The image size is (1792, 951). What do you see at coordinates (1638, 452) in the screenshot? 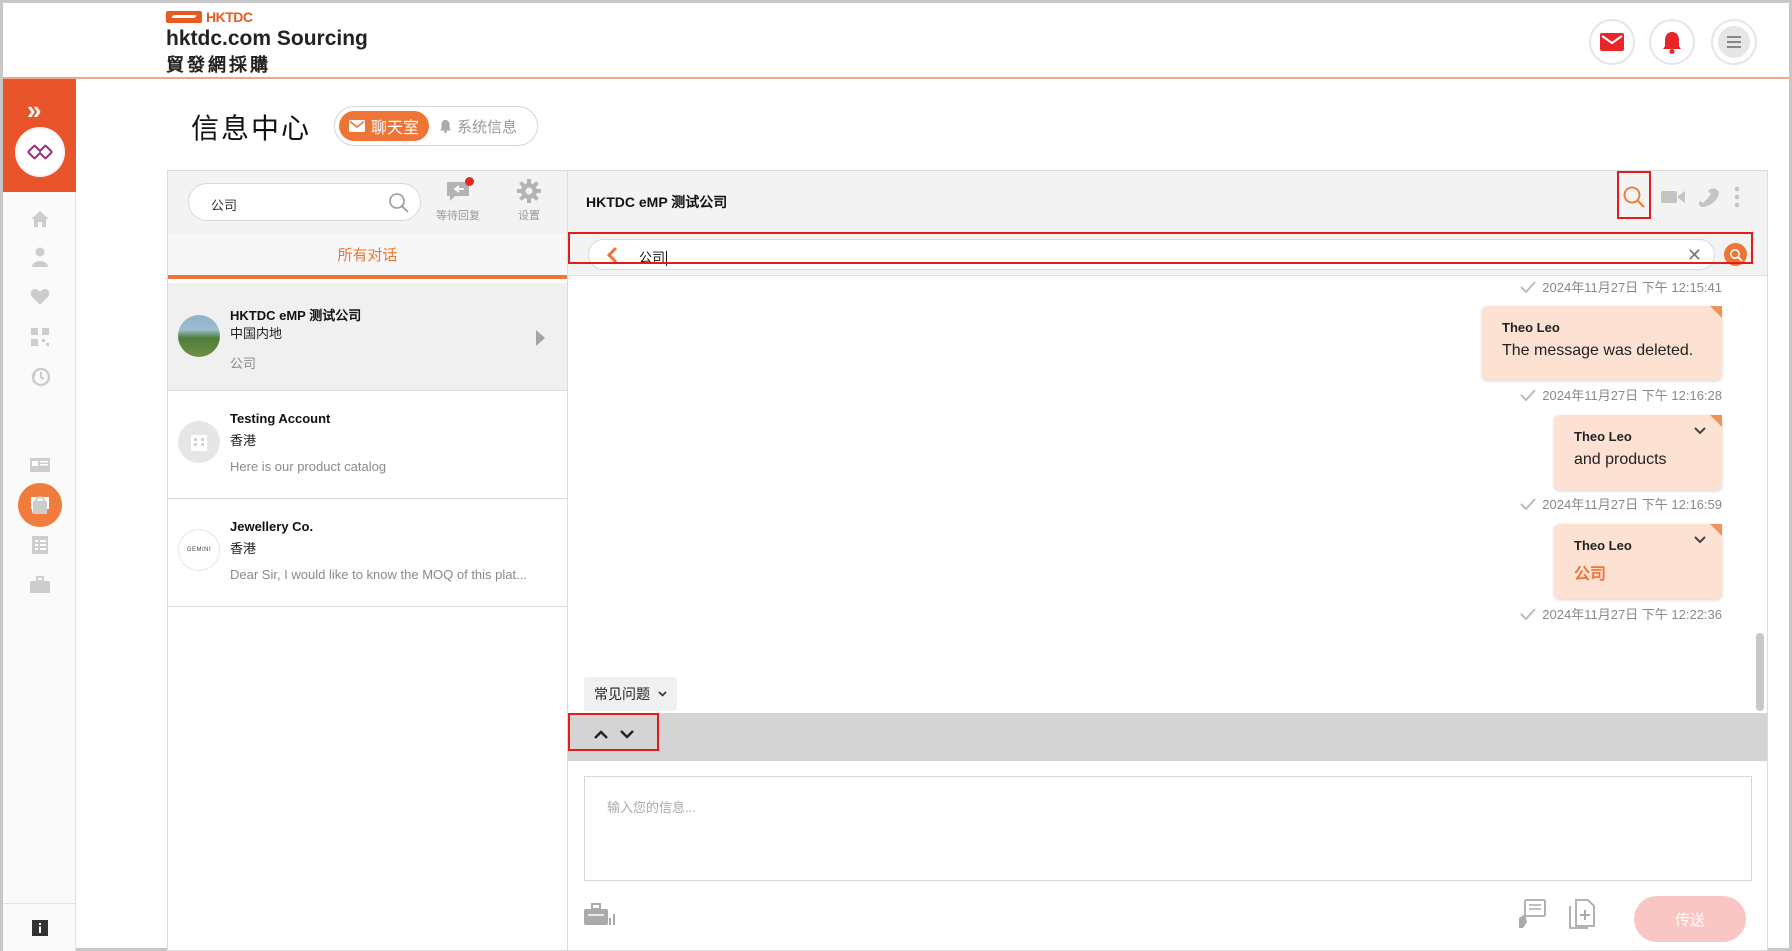
I see `message-bubble: Theo Leo and products` at bounding box center [1638, 452].